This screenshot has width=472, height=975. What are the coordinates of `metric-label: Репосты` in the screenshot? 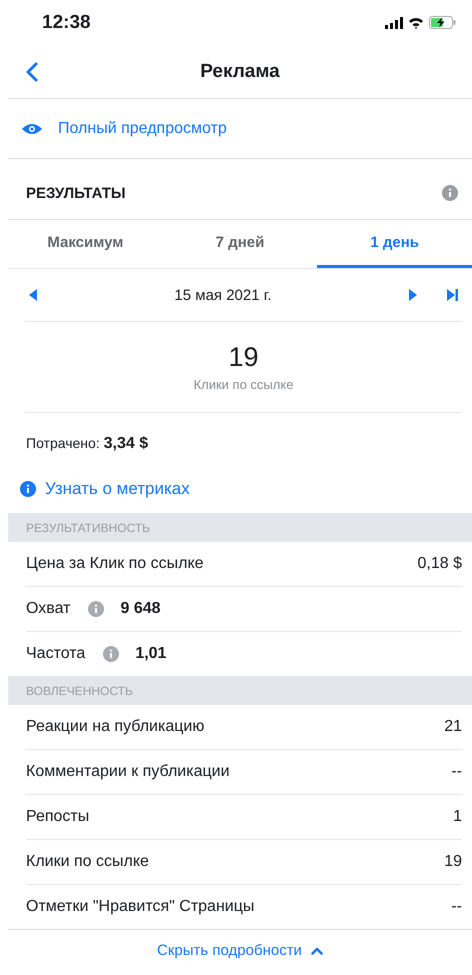 It's located at (58, 817).